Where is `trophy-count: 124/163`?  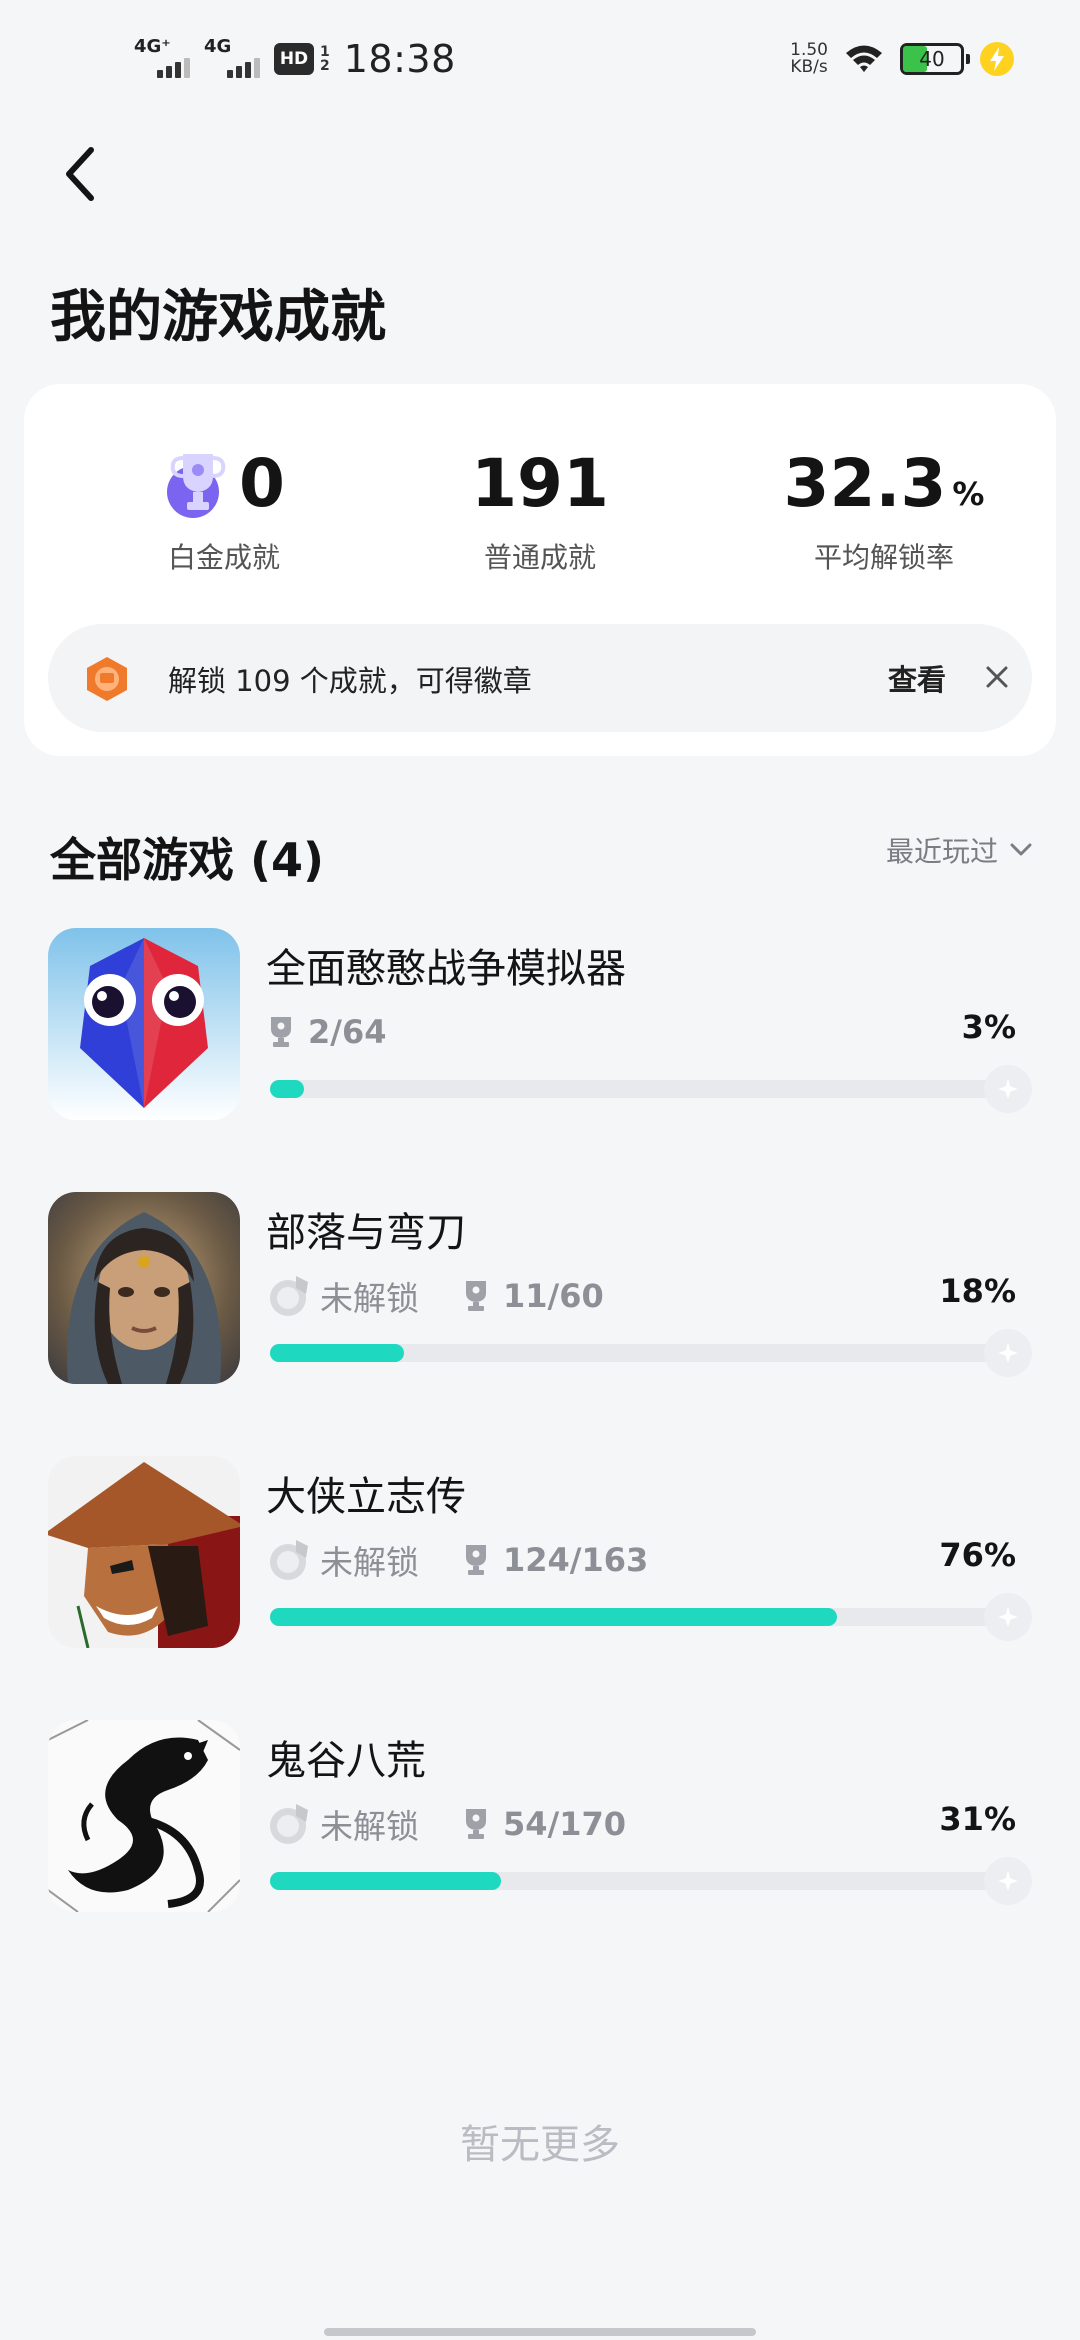
trophy-count: 124/163 is located at coordinates (554, 1560).